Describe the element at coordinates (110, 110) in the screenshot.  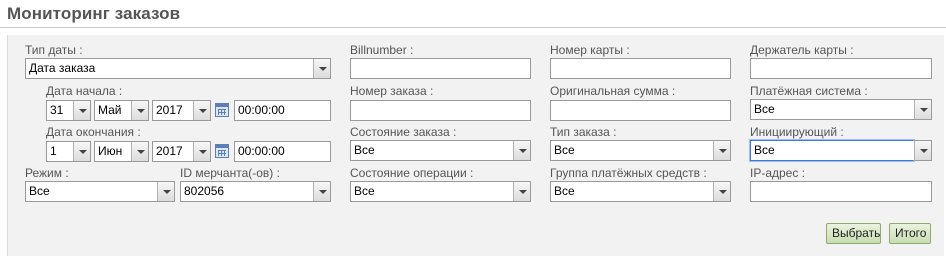
I see `date-start-month-value: Май` at that location.